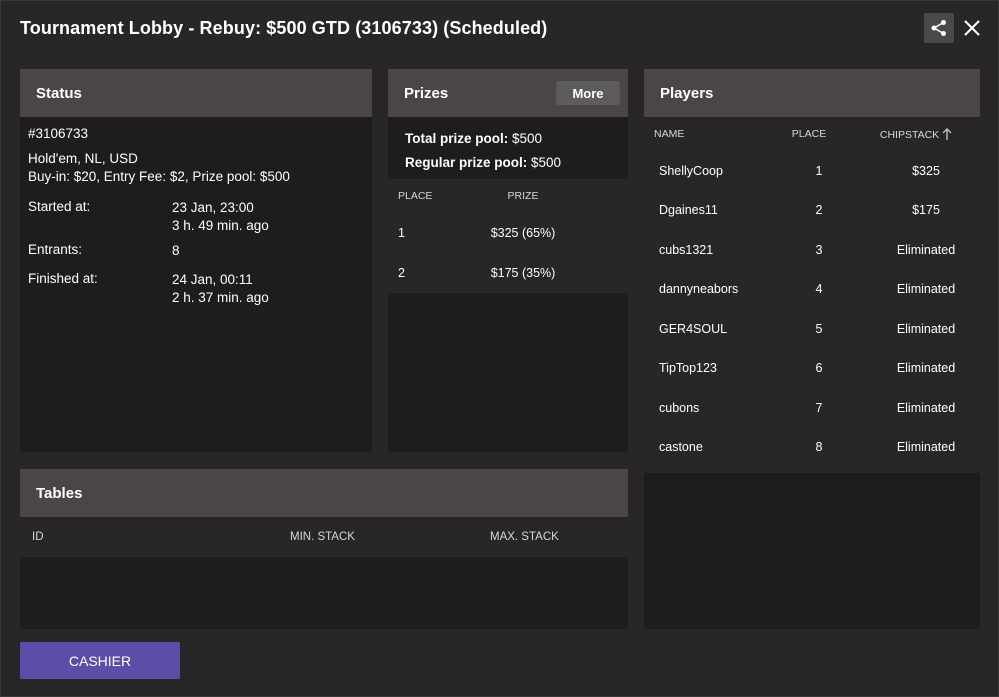 The image size is (999, 697). Describe the element at coordinates (220, 225) in the screenshot. I see `started-ago: 3 h. 49 min. ago` at that location.